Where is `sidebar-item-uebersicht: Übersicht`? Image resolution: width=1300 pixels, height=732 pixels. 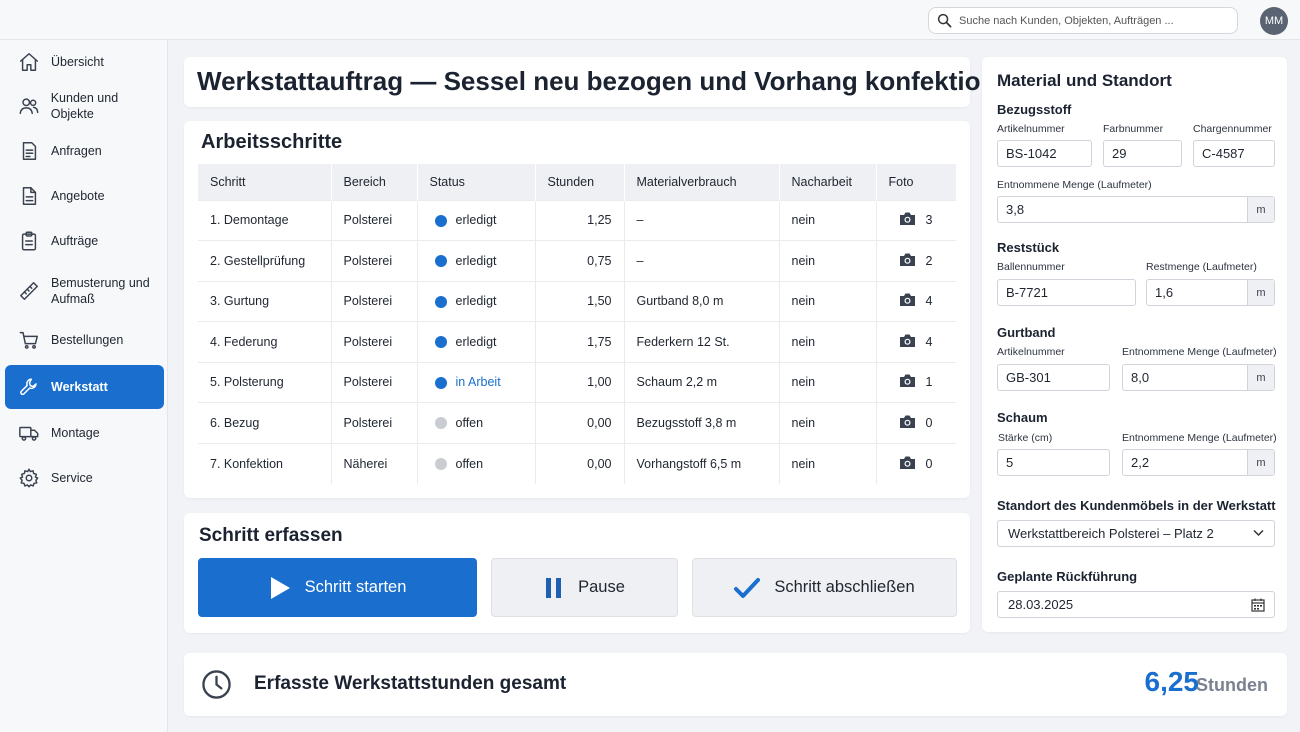
sidebar-item-uebersicht: Übersicht is located at coordinates (84, 62).